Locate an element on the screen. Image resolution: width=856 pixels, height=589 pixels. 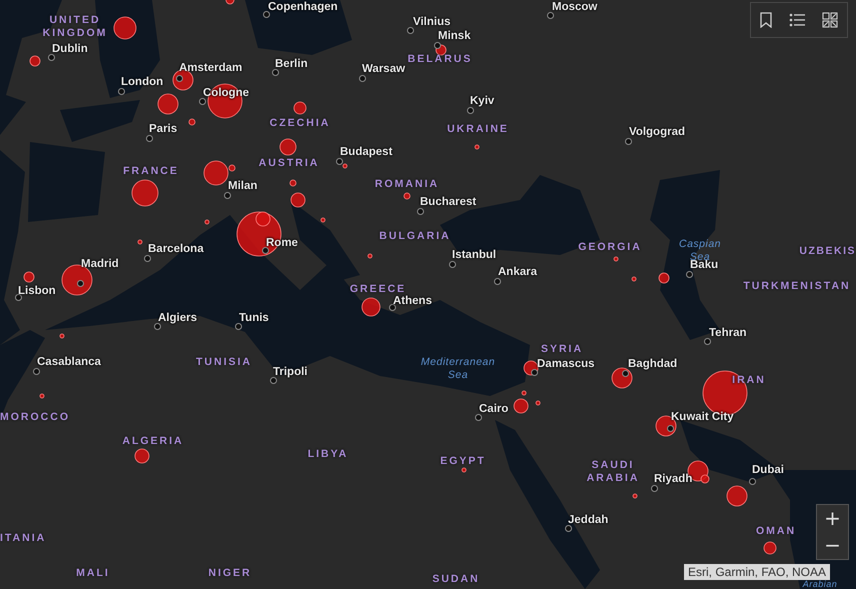
city-label: Baku is located at coordinates (704, 265).